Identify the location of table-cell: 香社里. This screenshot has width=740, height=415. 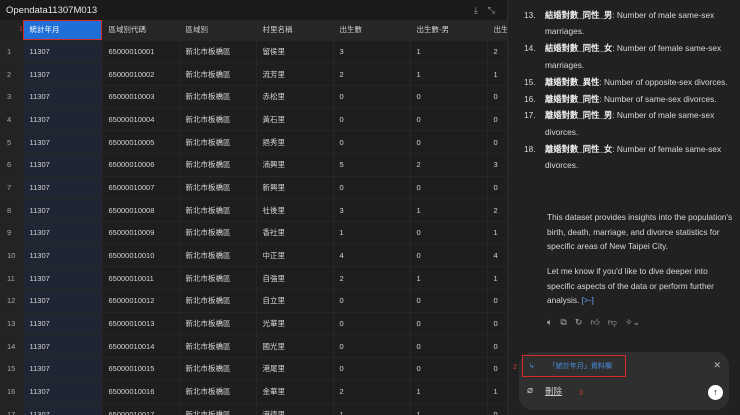
(295, 233).